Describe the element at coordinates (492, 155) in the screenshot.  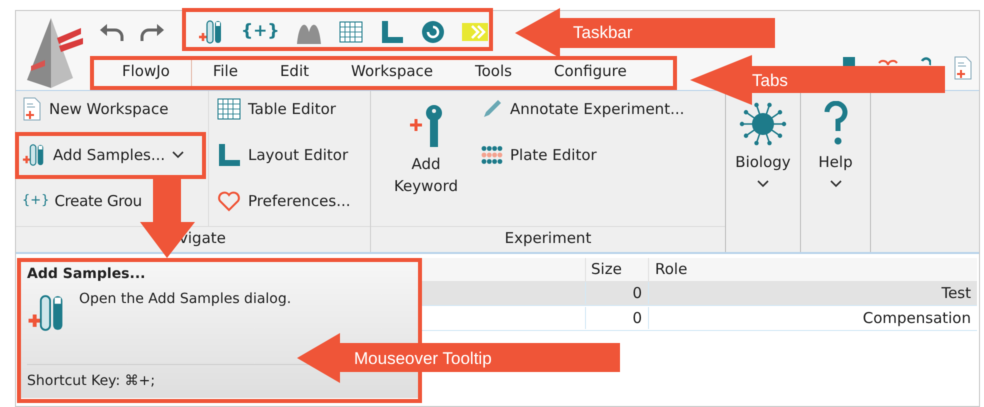
I see `plate-dots-icon` at that location.